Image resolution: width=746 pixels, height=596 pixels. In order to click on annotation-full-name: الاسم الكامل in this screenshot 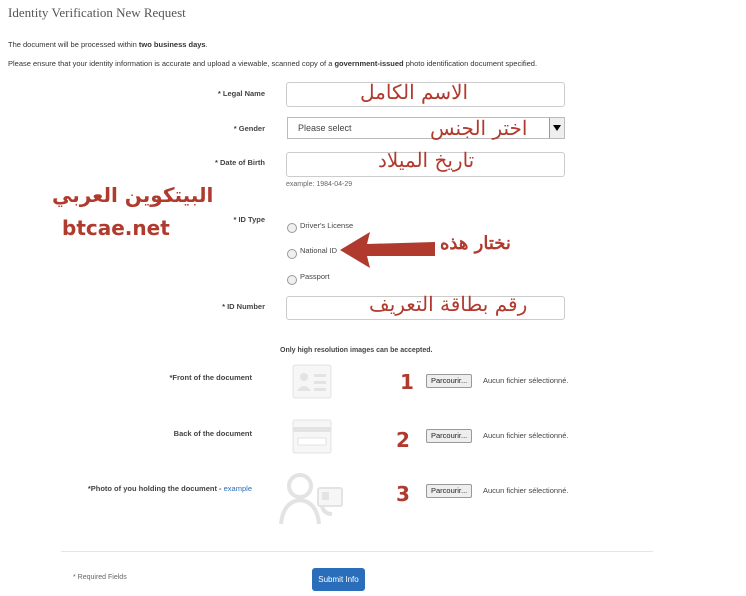, I will do `click(414, 92)`.